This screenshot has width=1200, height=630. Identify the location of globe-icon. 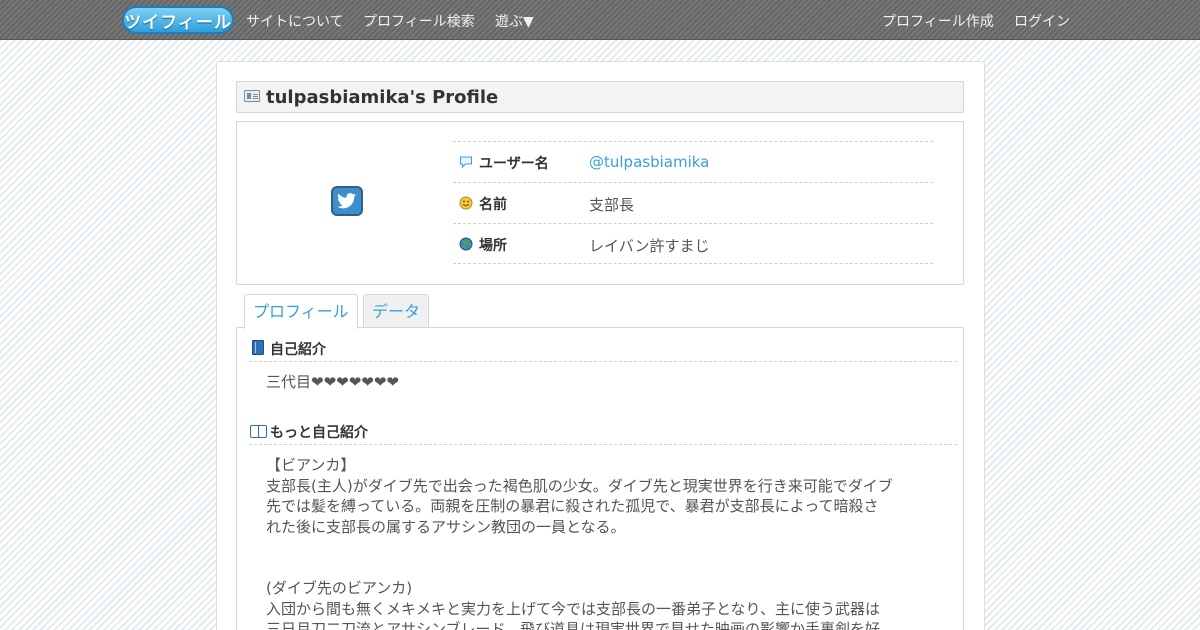
(466, 244).